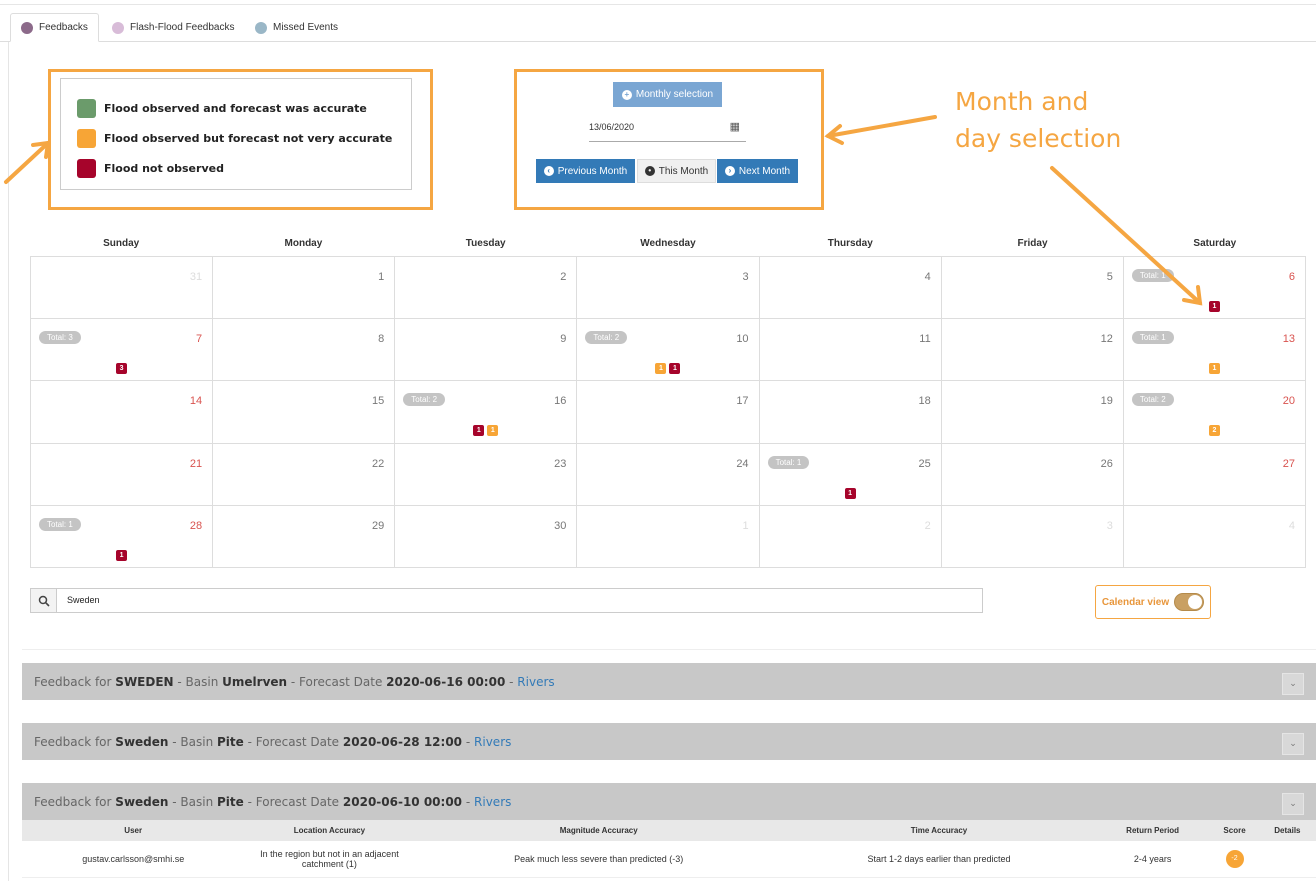  Describe the element at coordinates (27, 162) in the screenshot. I see `arrow-to-legend` at that location.